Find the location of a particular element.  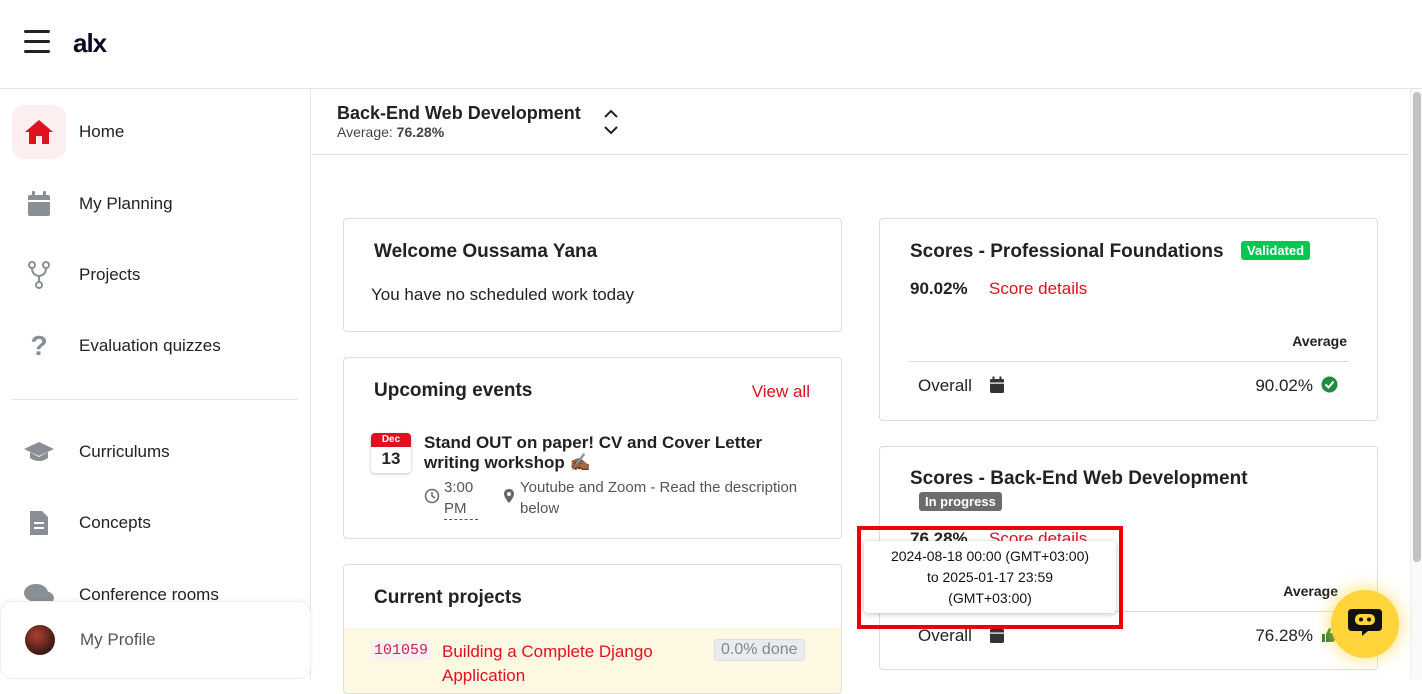

event-time: 3:00 PM is located at coordinates (461, 498).